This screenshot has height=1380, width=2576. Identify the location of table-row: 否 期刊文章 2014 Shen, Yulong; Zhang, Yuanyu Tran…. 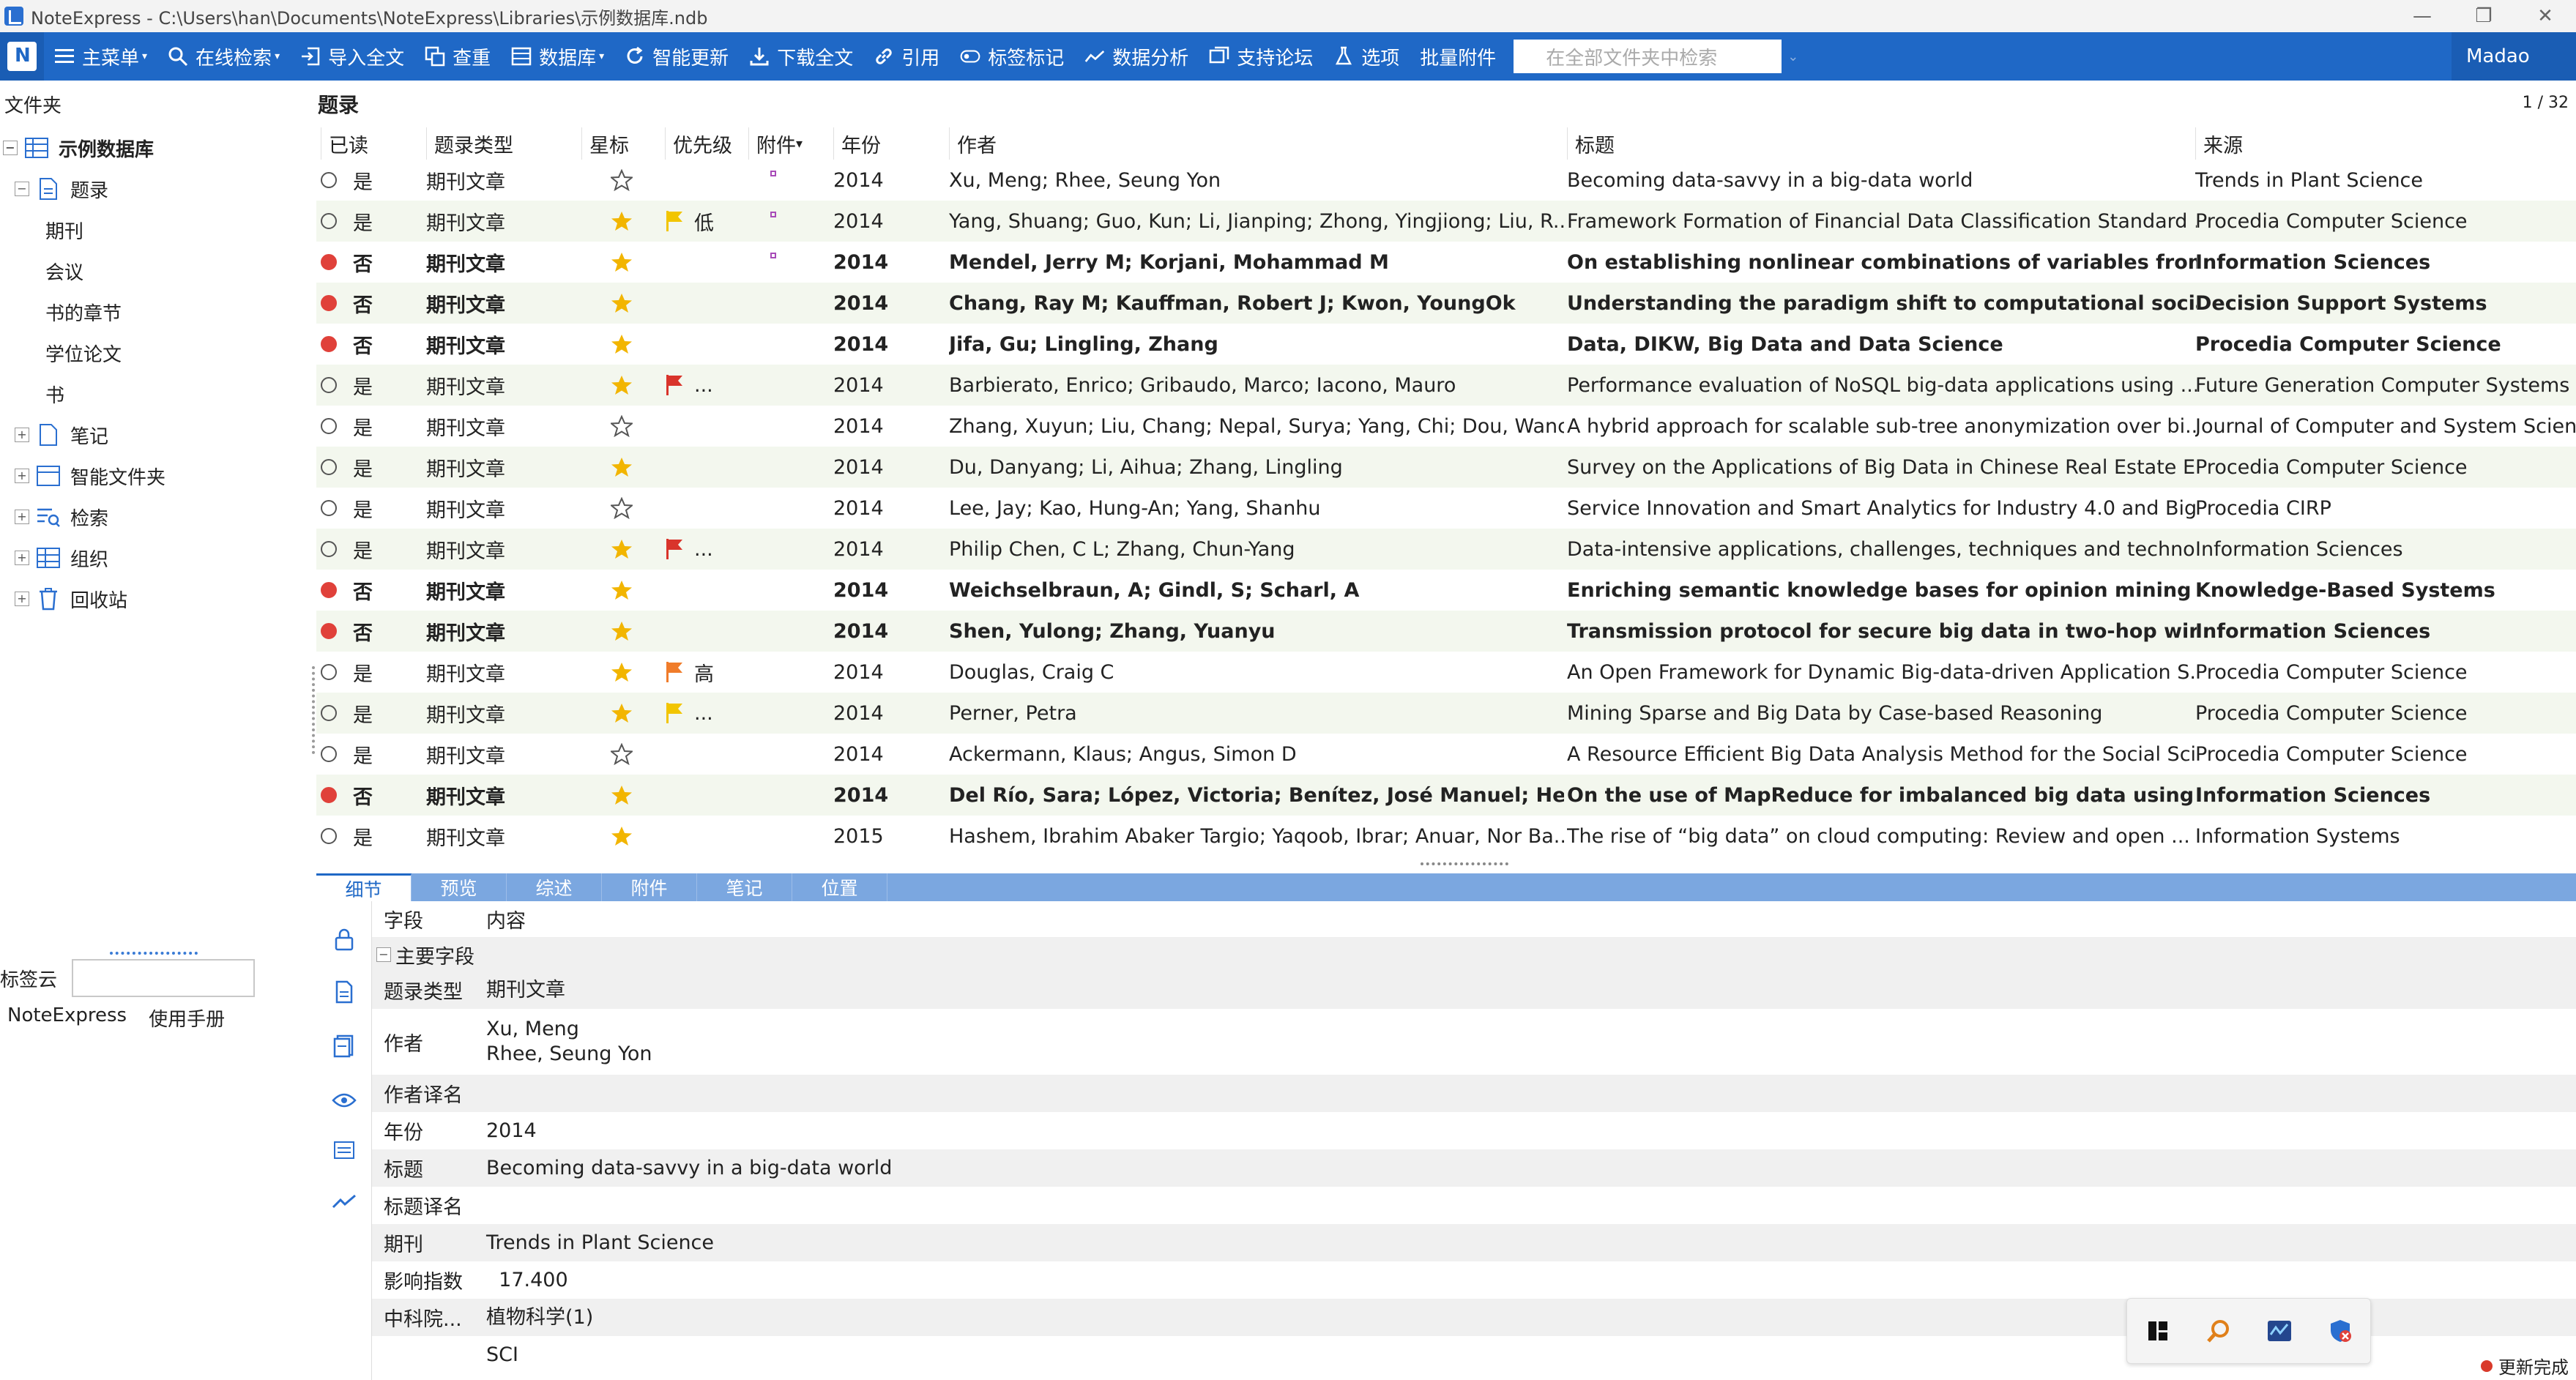
(1446, 632).